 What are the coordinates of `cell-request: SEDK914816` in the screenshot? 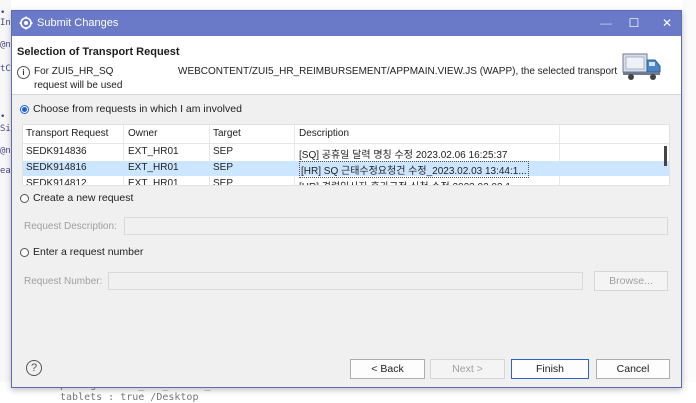 It's located at (56, 167).